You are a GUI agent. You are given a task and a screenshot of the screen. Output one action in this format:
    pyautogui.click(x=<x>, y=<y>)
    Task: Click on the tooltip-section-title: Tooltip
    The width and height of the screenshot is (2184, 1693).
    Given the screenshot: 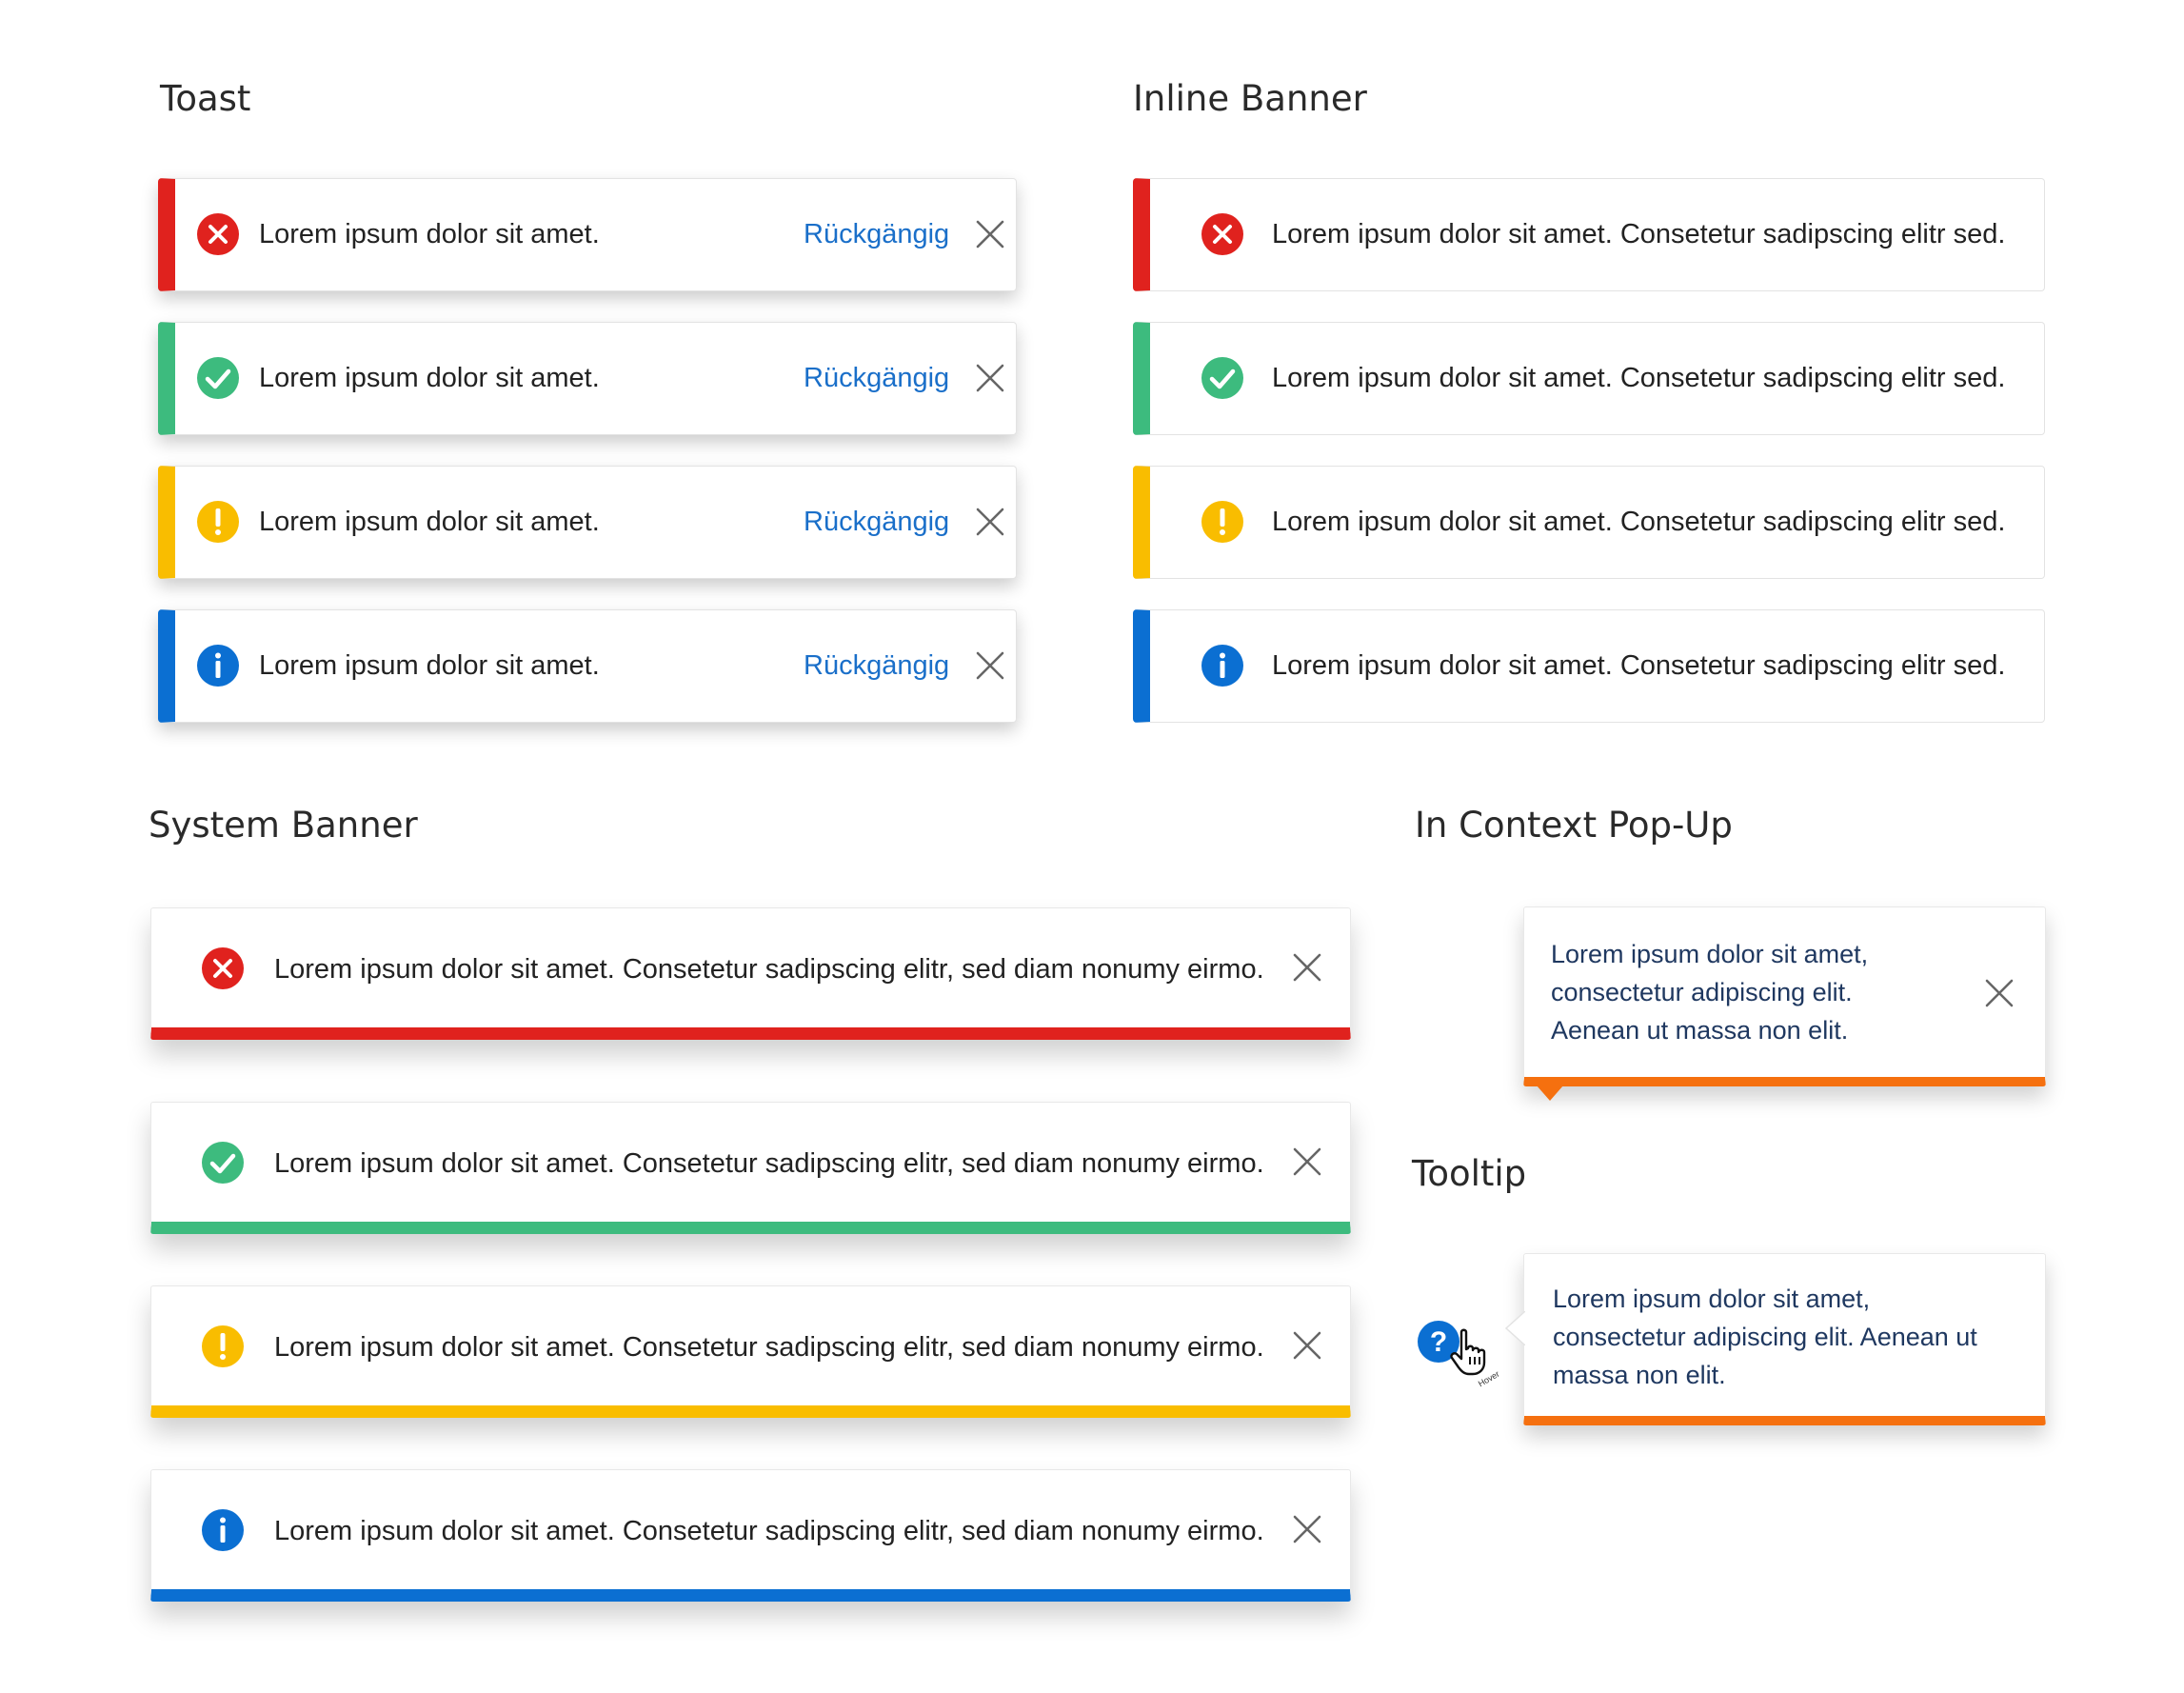 What is the action you would take?
    pyautogui.click(x=1469, y=1173)
    